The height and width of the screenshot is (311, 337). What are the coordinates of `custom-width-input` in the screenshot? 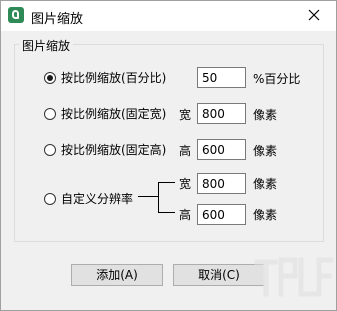 It's located at (221, 183).